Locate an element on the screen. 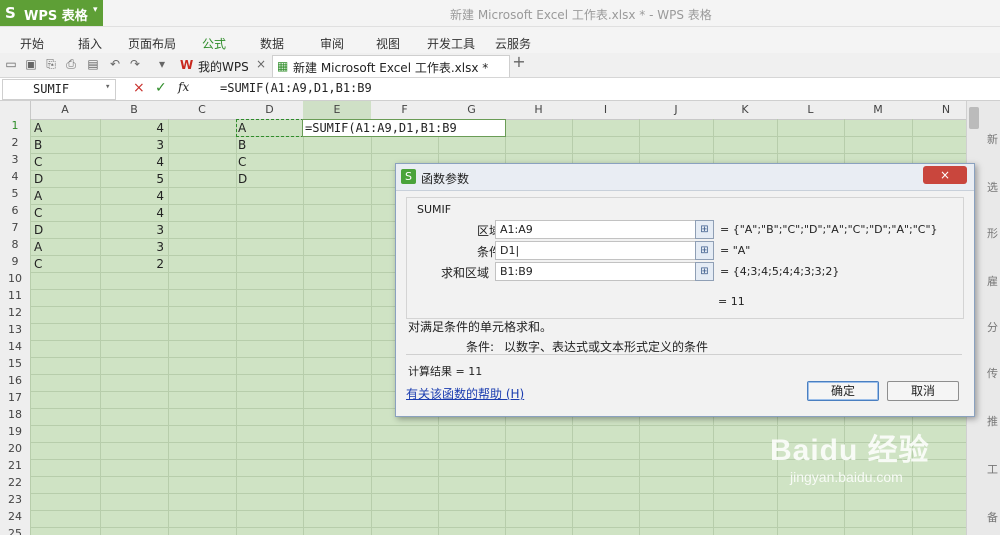 This screenshot has height=535, width=1000. row-header: 19 is located at coordinates (15, 434).